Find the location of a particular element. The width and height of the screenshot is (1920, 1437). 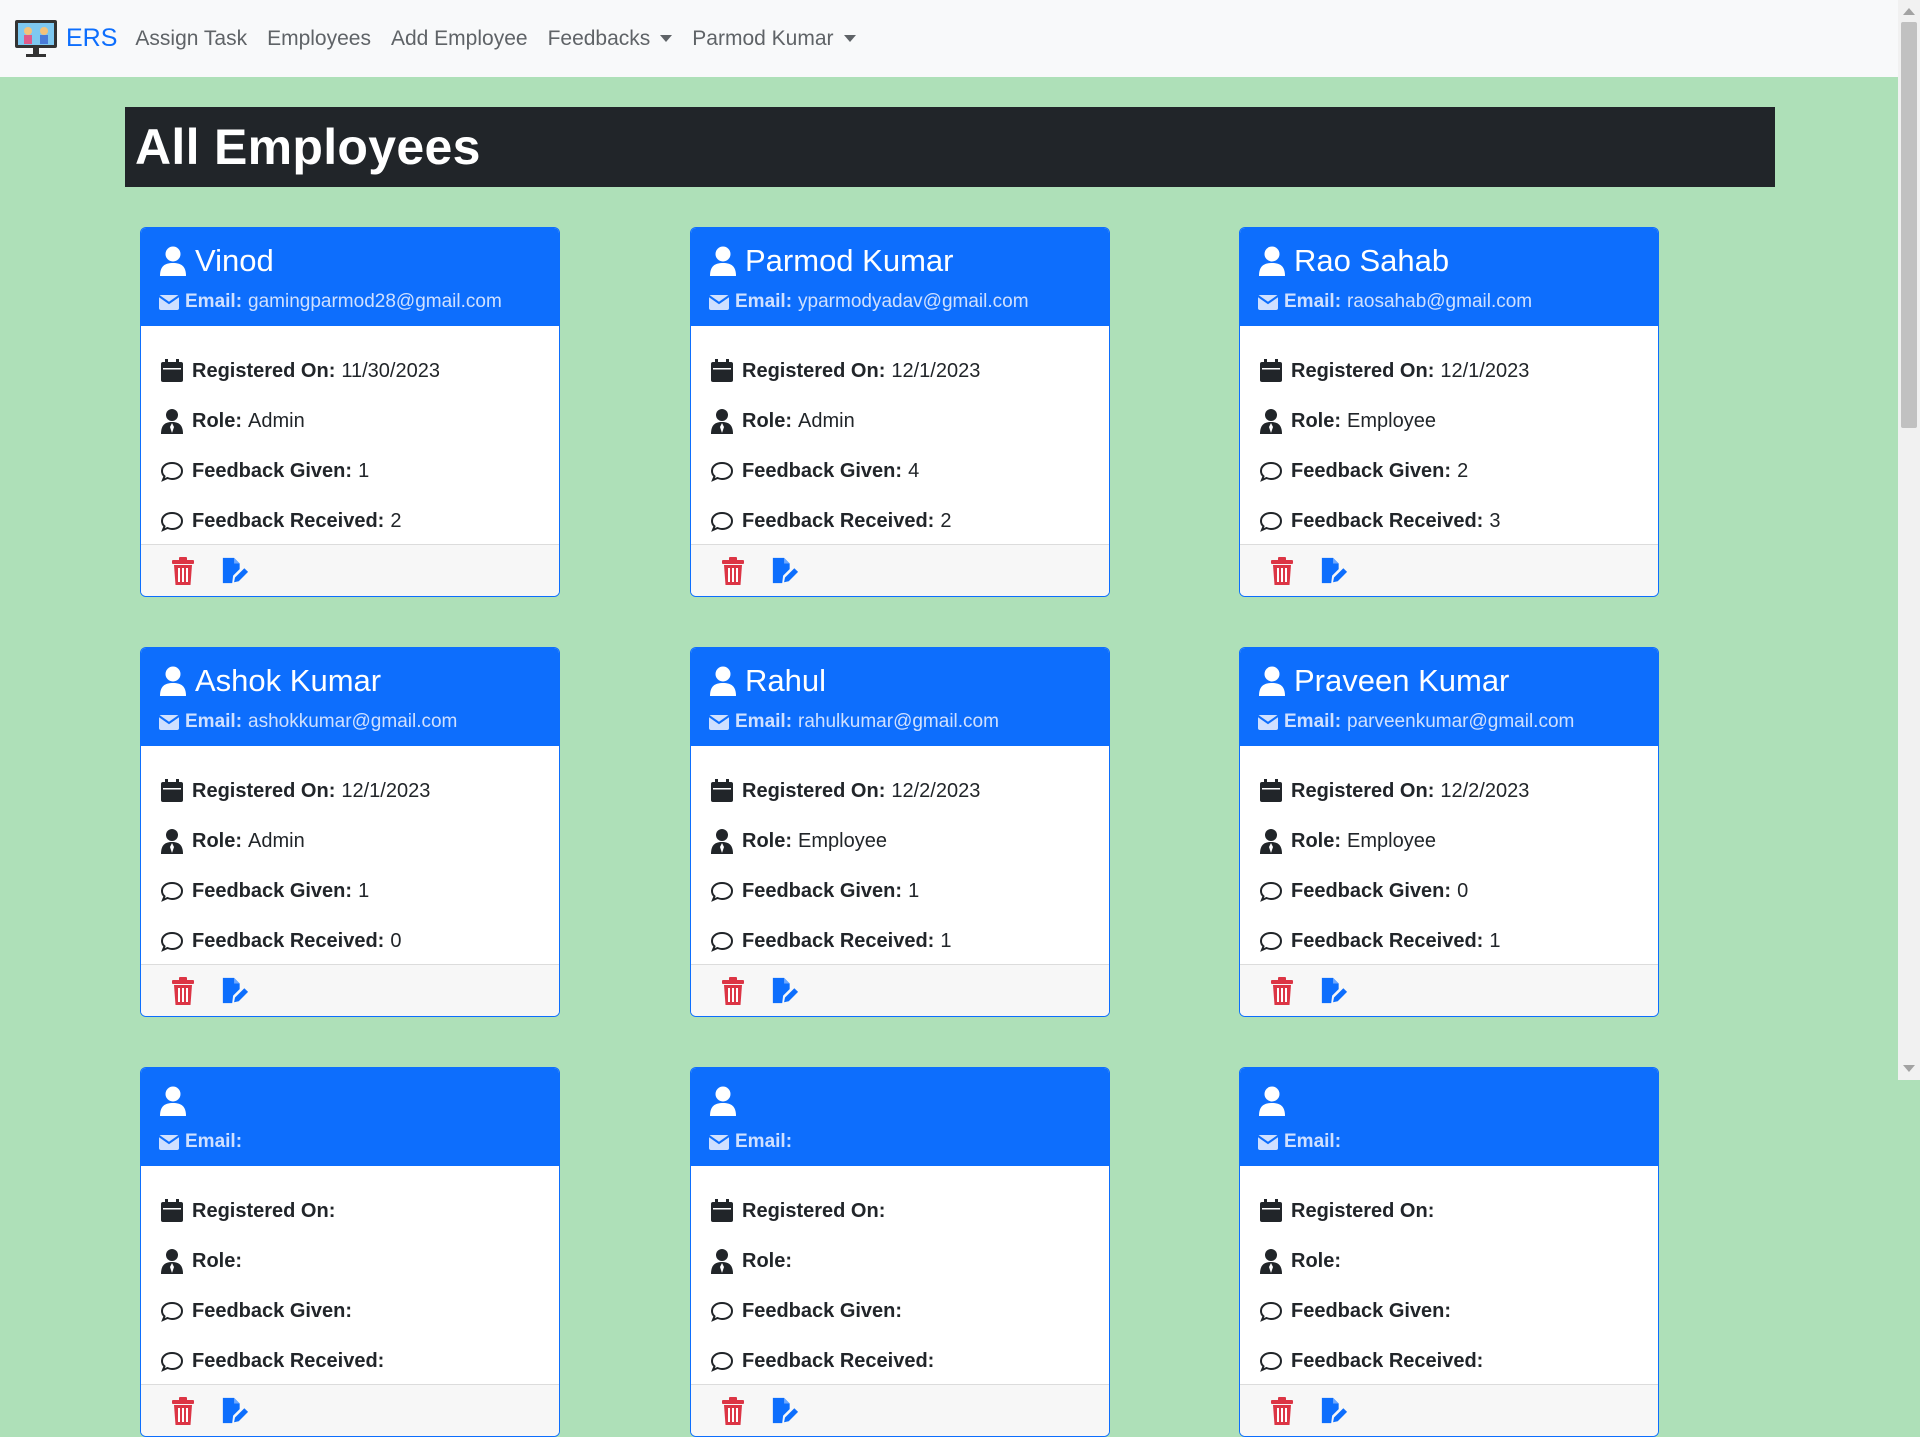

feedback-received-row: Feedback Received: is located at coordinates (350, 1361).